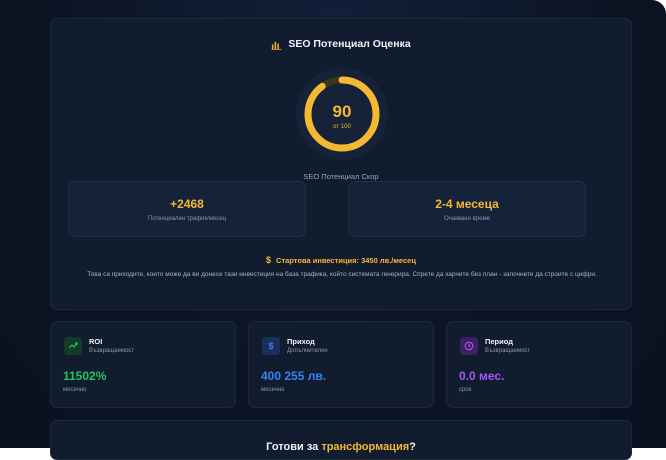 The height and width of the screenshot is (460, 666). I want to click on time-label: Очаквано време, so click(467, 219).